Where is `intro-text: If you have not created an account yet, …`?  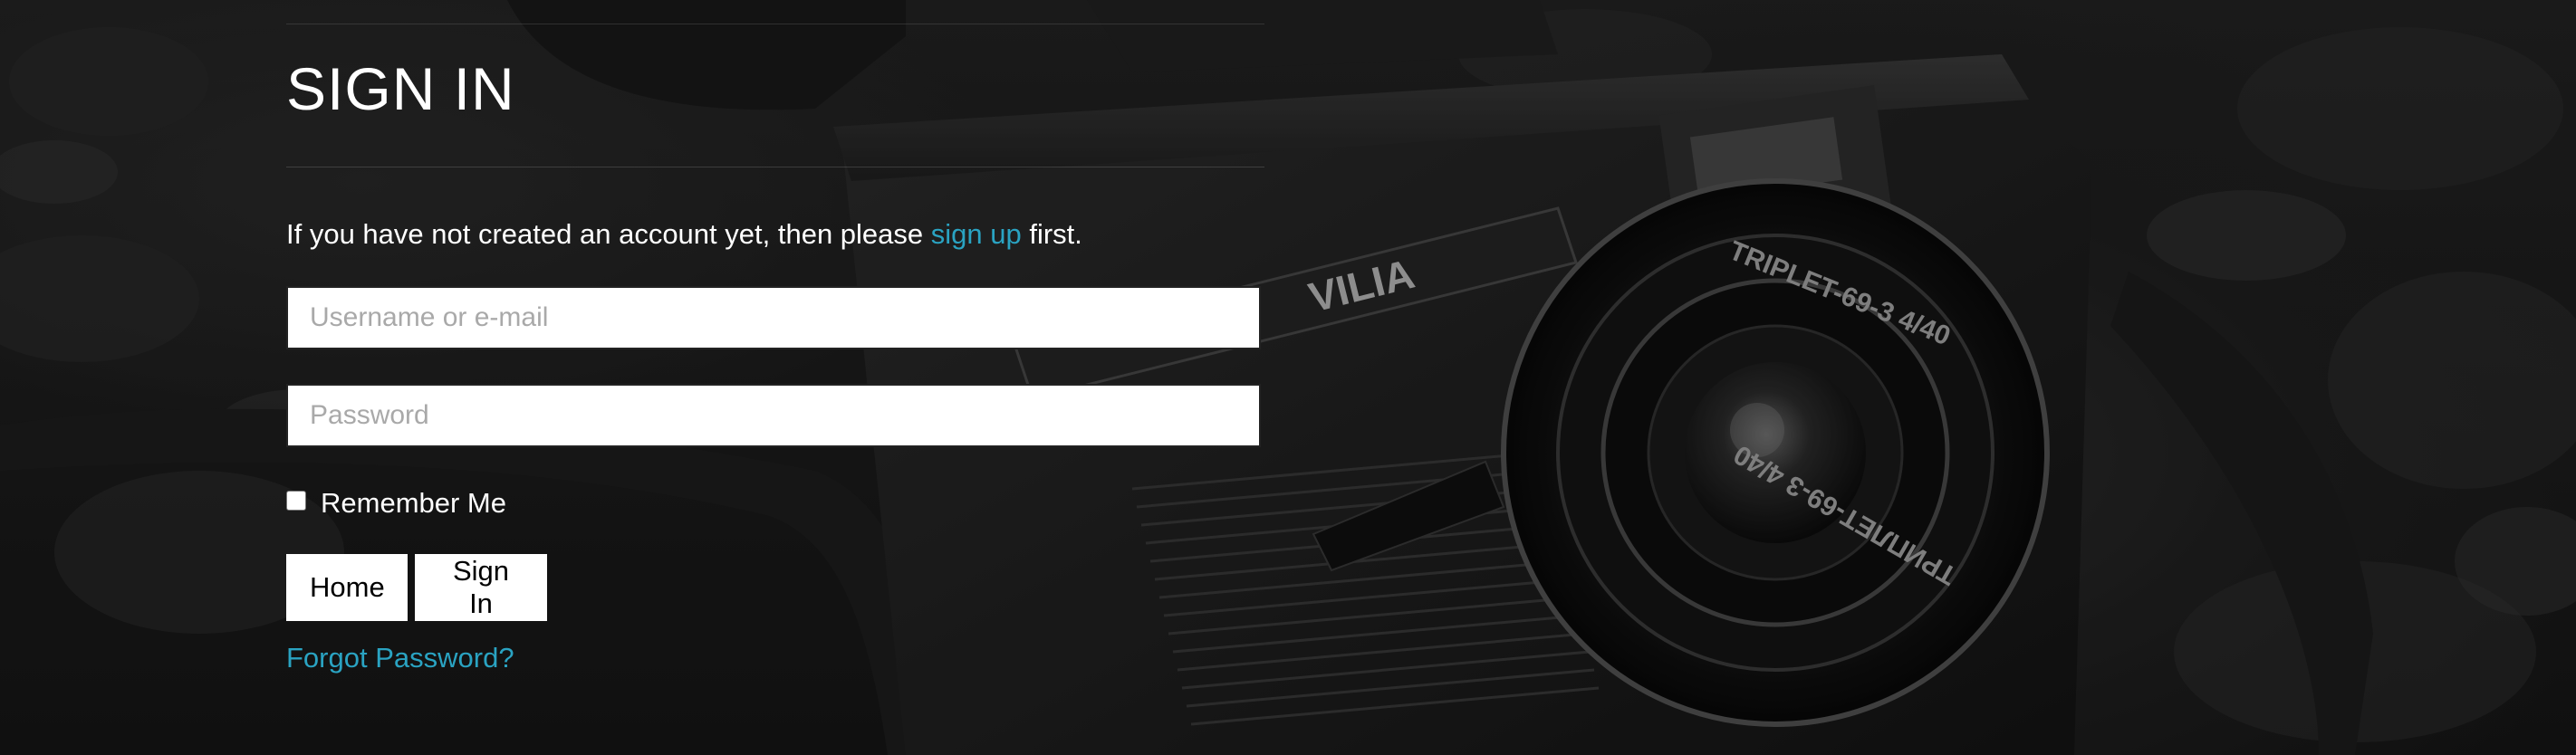 intro-text: If you have not created an account yet, … is located at coordinates (684, 235).